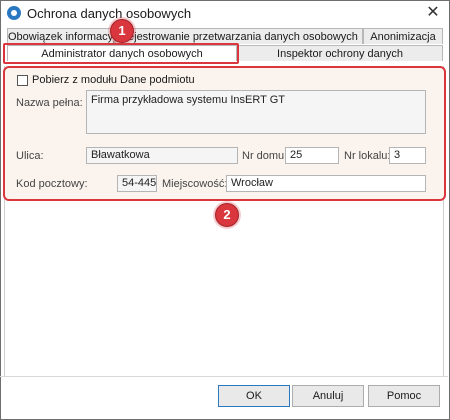 The height and width of the screenshot is (420, 450). What do you see at coordinates (407, 155) in the screenshot?
I see `nr-lokalu-field: 3` at bounding box center [407, 155].